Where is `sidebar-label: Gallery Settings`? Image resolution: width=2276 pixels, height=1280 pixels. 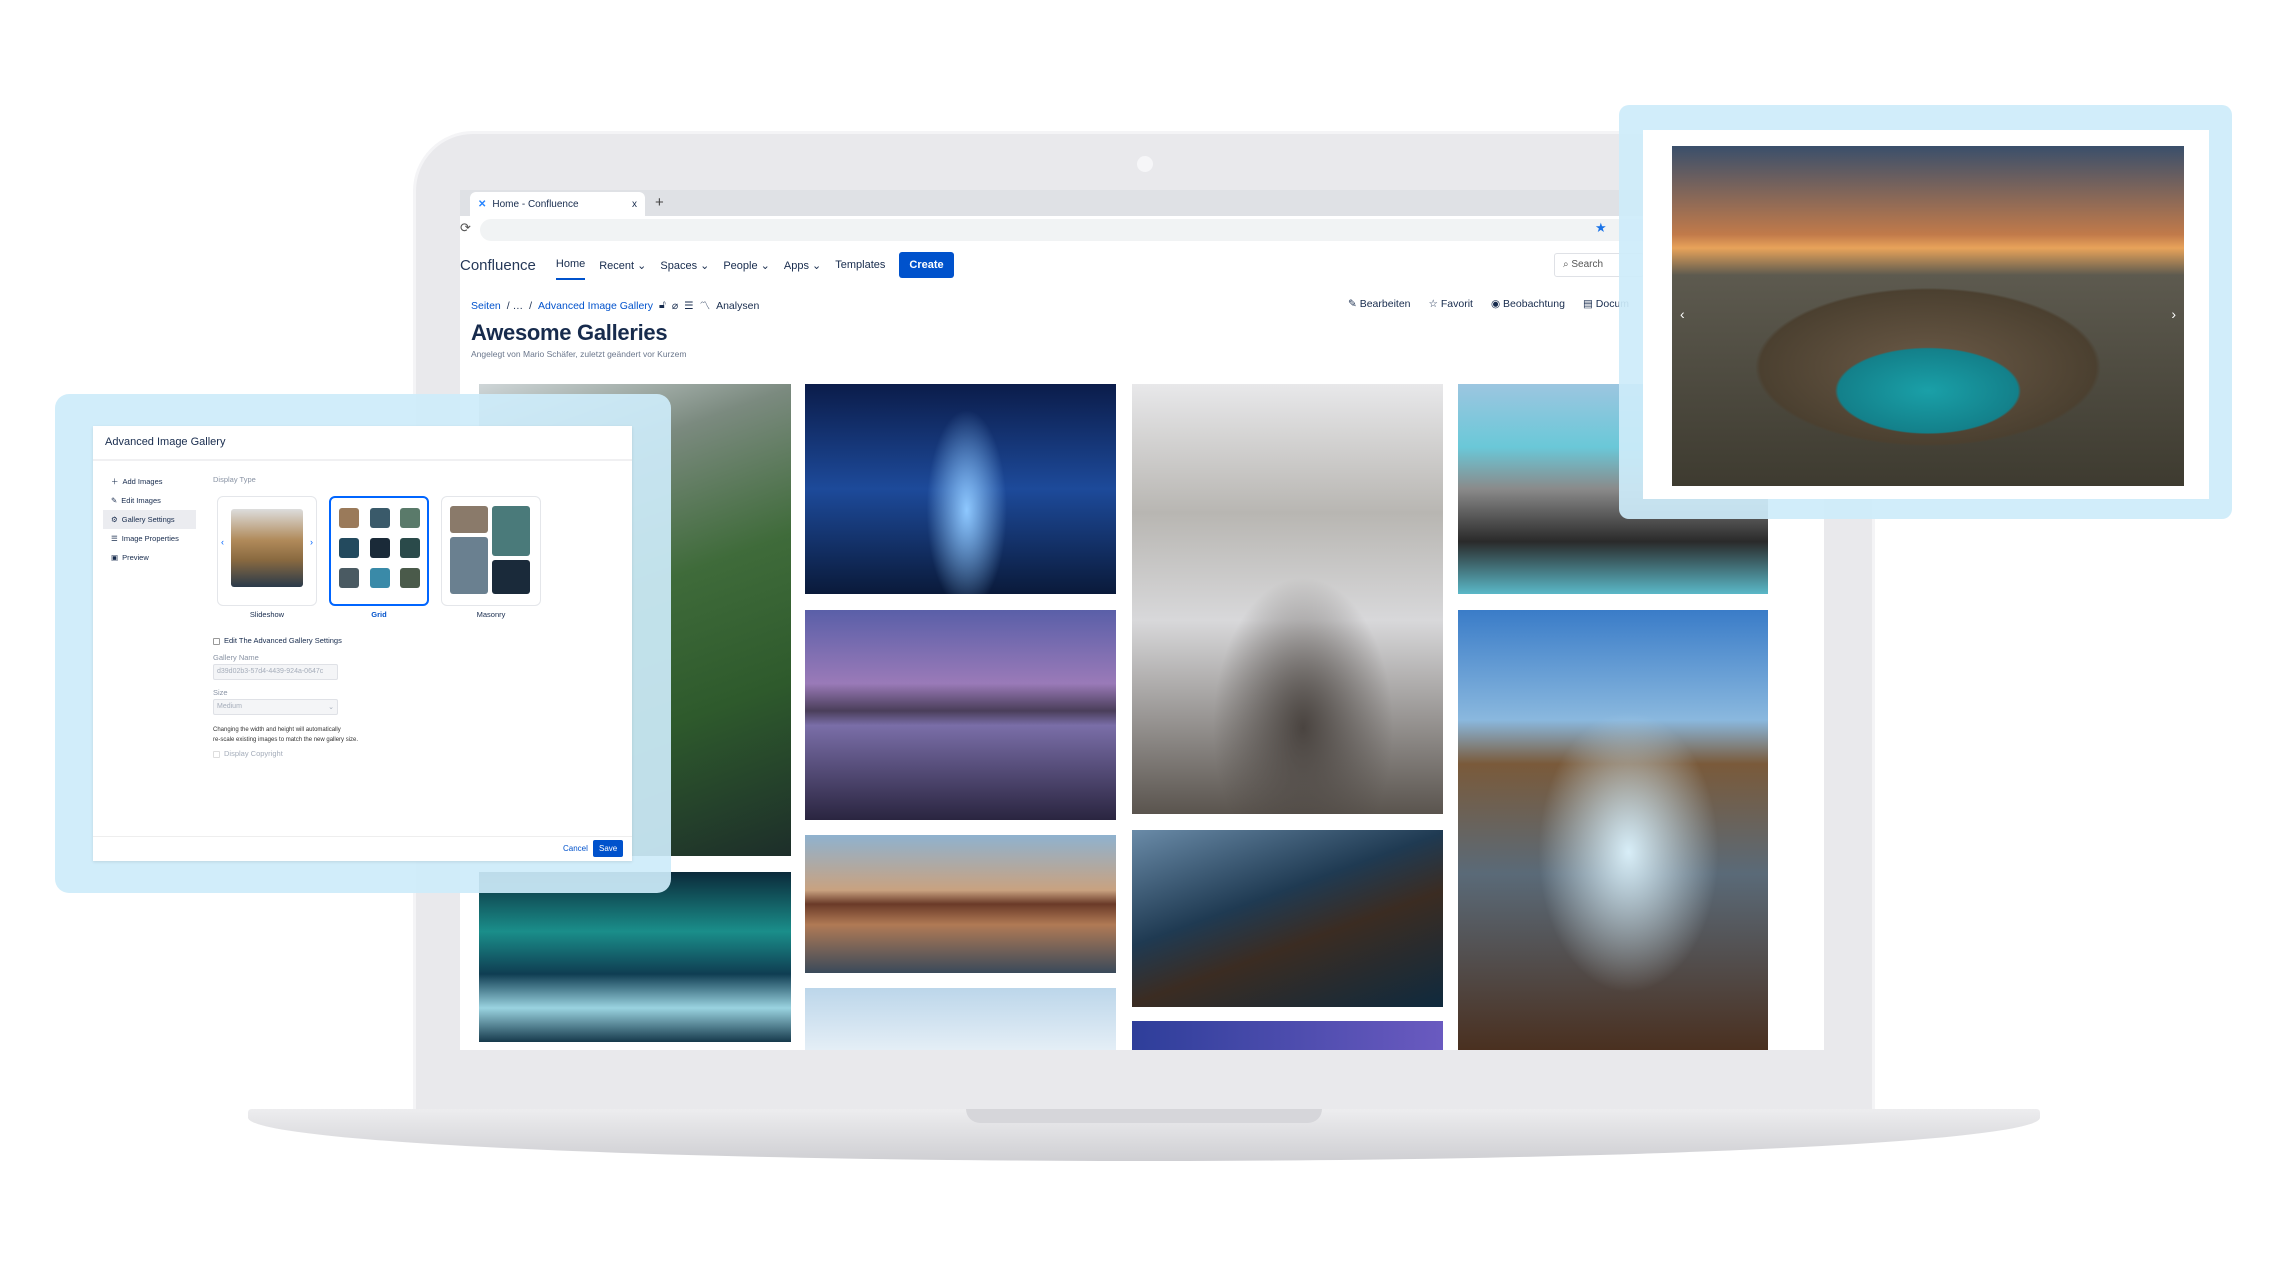 sidebar-label: Gallery Settings is located at coordinates (148, 519).